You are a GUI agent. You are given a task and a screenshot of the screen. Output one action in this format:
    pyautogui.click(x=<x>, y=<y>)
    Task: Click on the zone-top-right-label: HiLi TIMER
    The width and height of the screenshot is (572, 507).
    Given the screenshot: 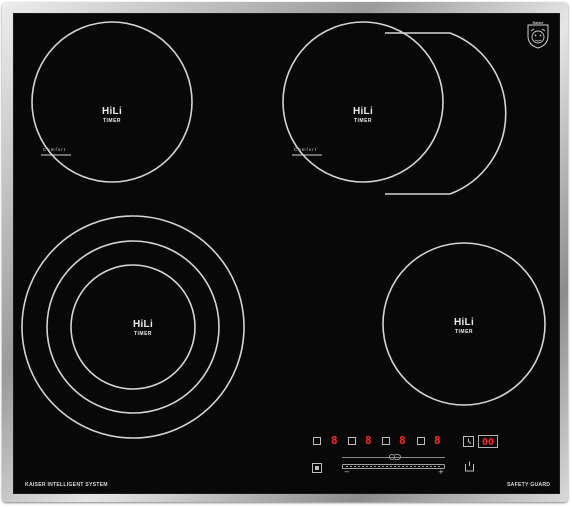 What is the action you would take?
    pyautogui.click(x=363, y=115)
    